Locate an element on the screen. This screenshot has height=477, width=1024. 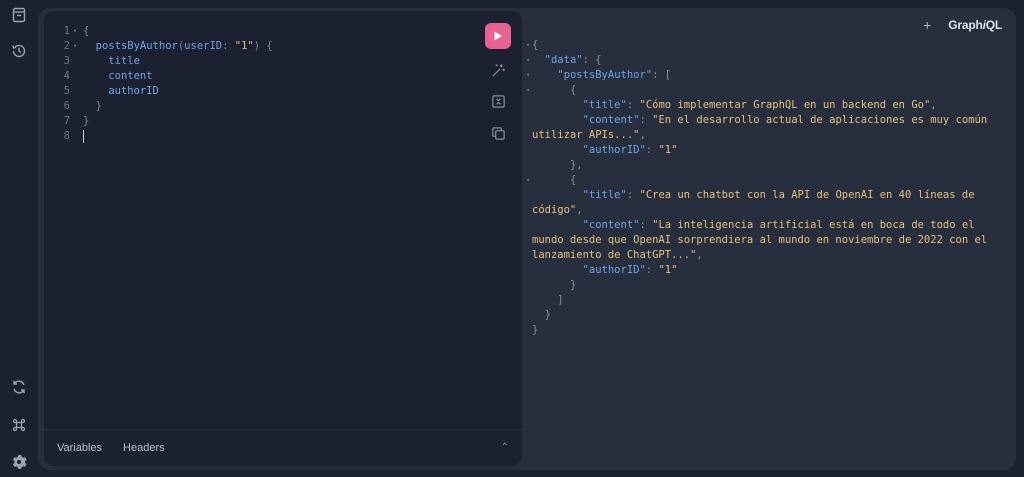
merge-fragments-icon is located at coordinates (498, 101).